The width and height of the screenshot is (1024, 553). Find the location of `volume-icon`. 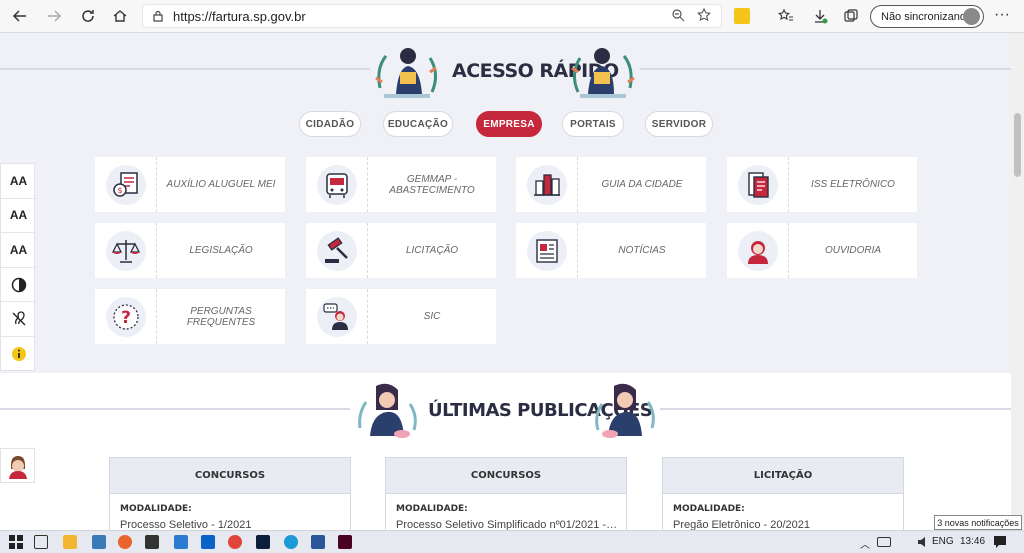

volume-icon is located at coordinates (923, 542).